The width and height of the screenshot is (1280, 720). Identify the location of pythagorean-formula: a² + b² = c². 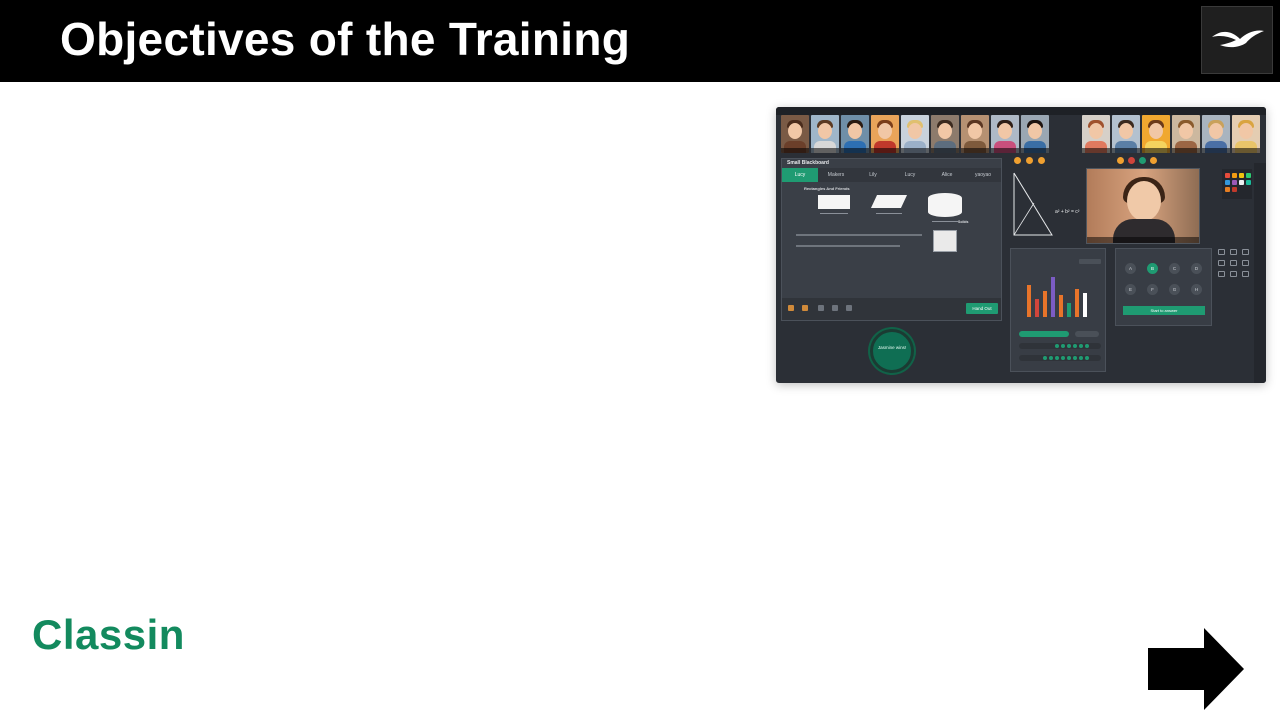
(1067, 212).